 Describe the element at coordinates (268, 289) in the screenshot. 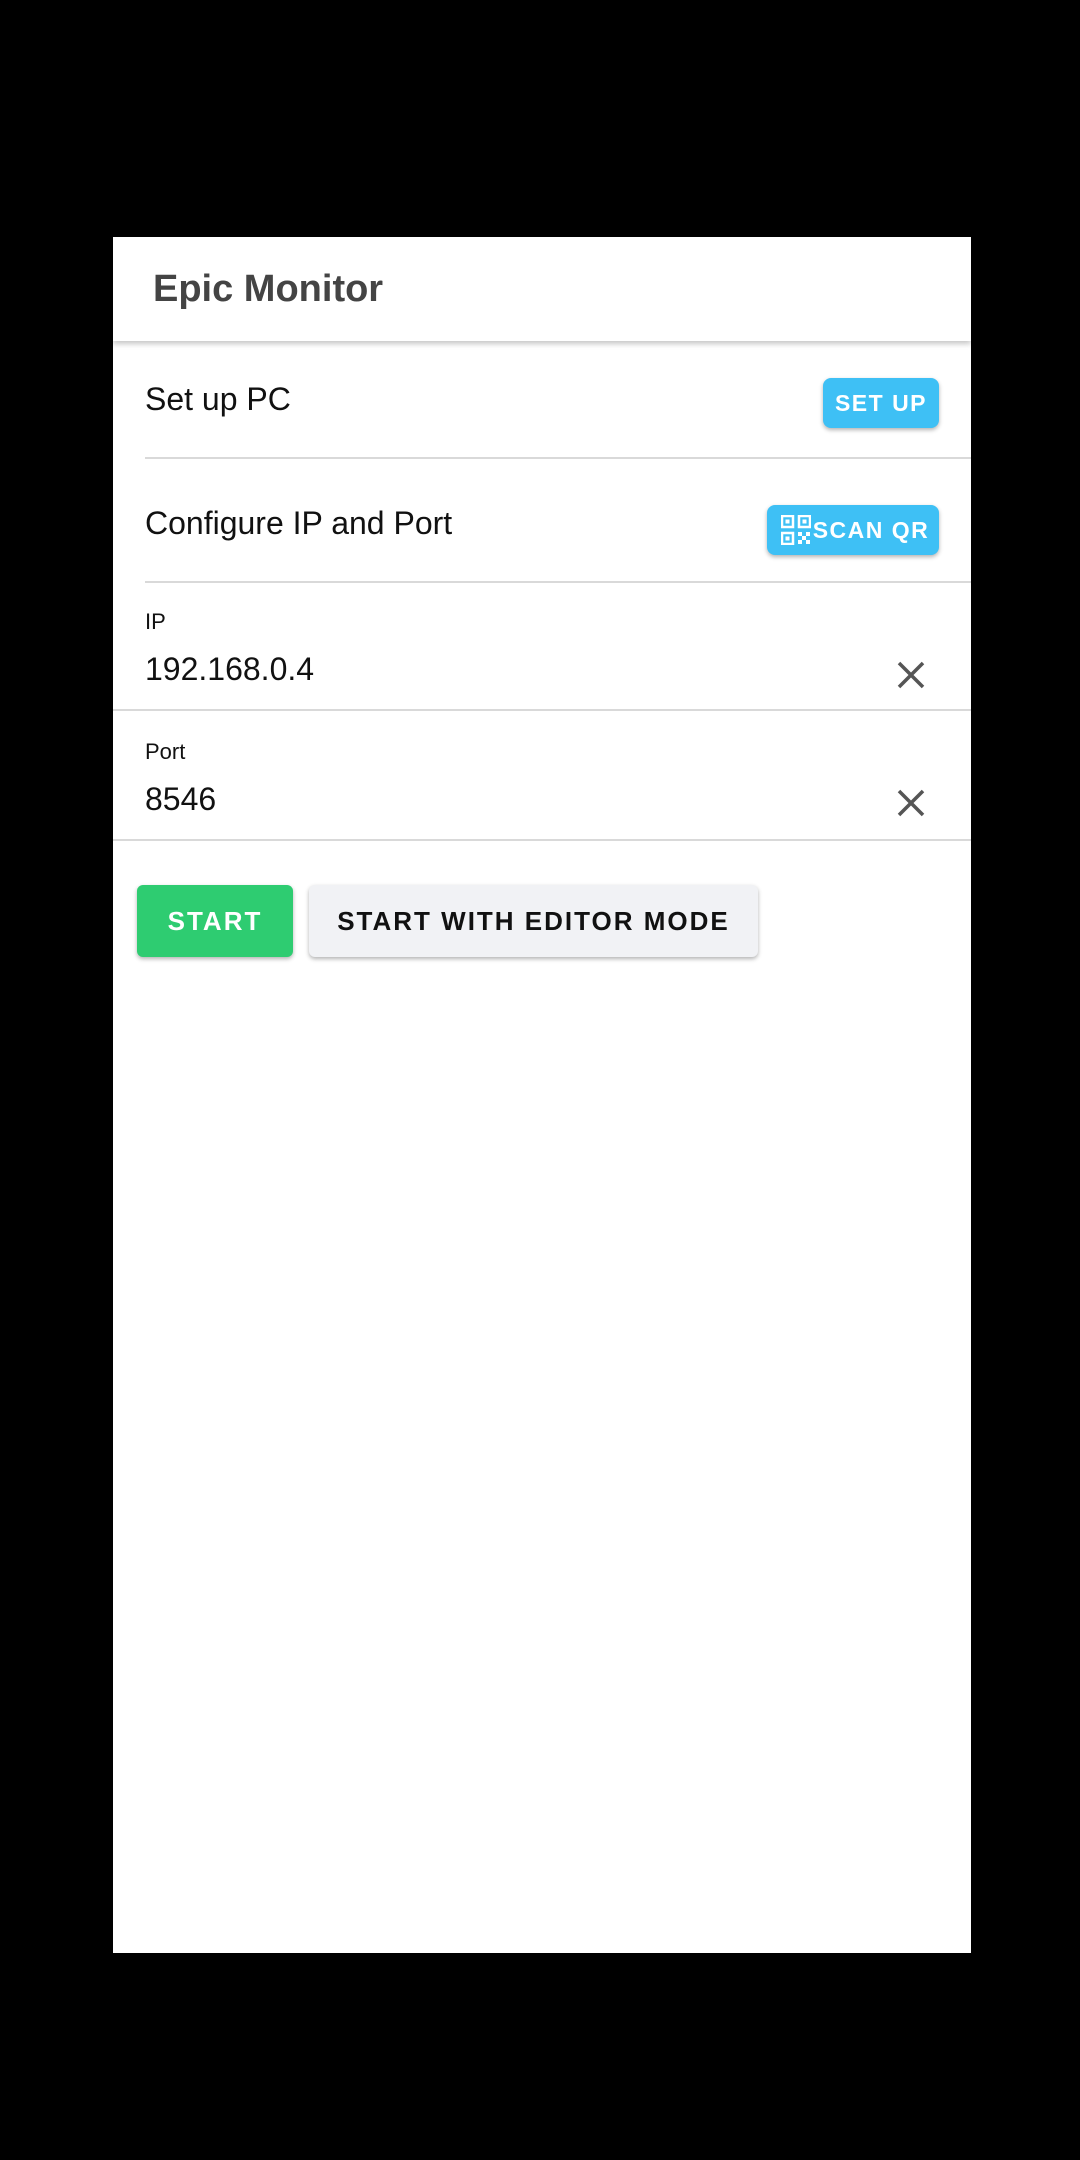

I see `app-title: Epic Monitor` at that location.